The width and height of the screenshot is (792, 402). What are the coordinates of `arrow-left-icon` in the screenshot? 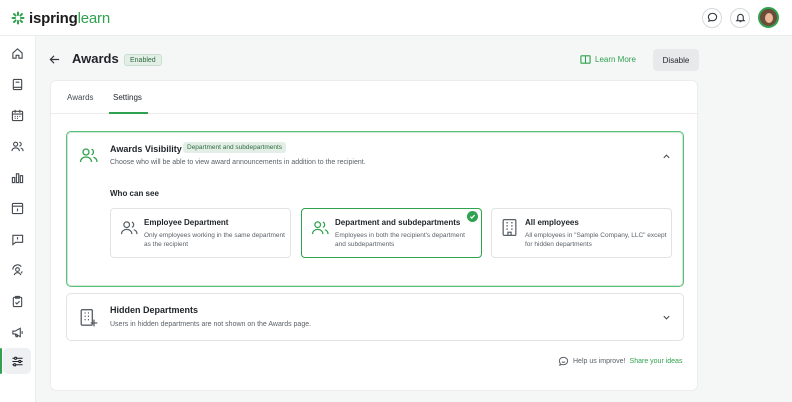 It's located at (54, 59).